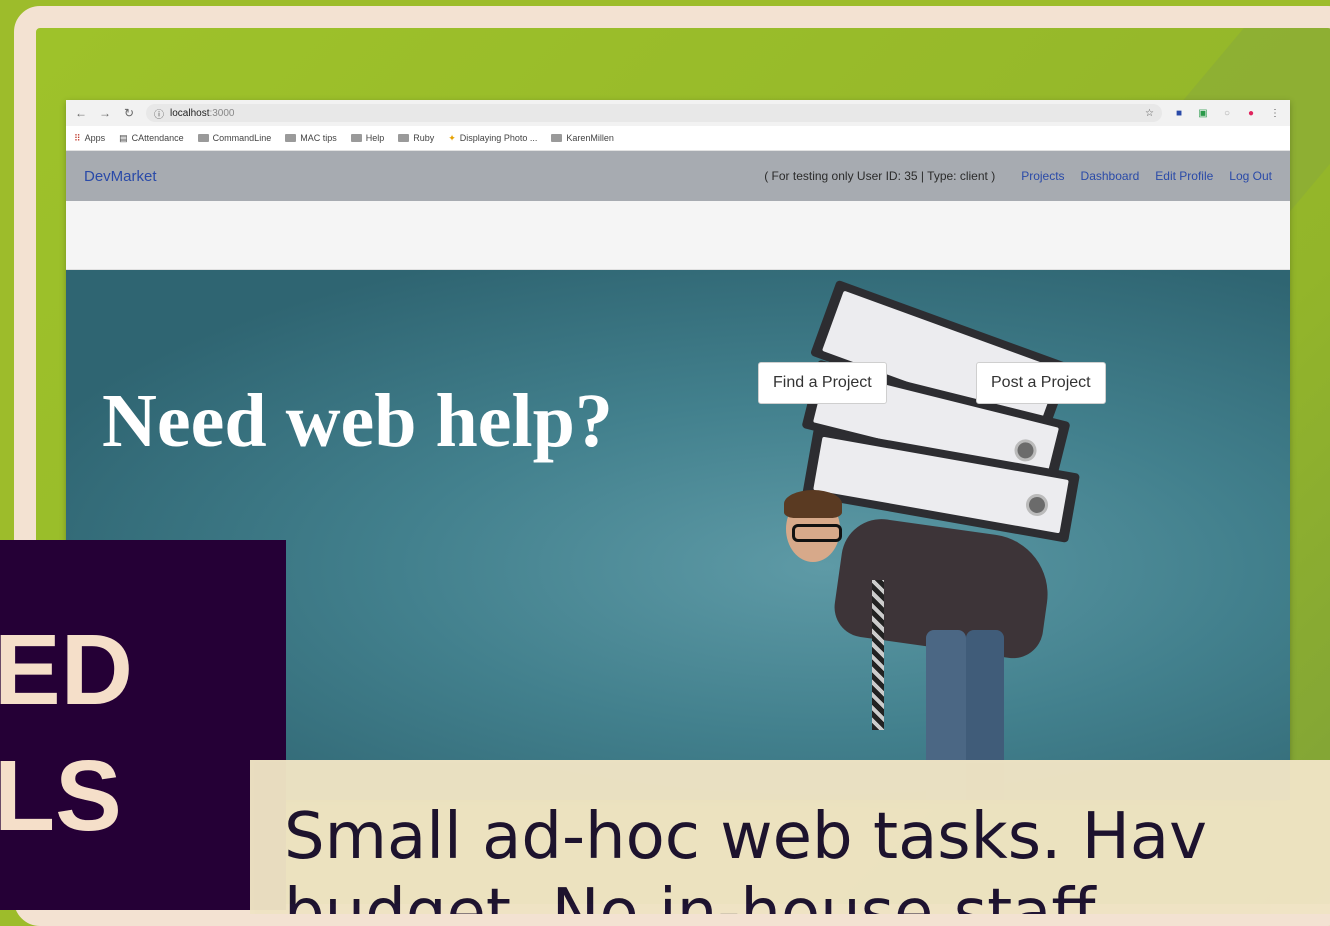 The image size is (1330, 926). What do you see at coordinates (452, 137) in the screenshot?
I see `photos-icon: ✦` at bounding box center [452, 137].